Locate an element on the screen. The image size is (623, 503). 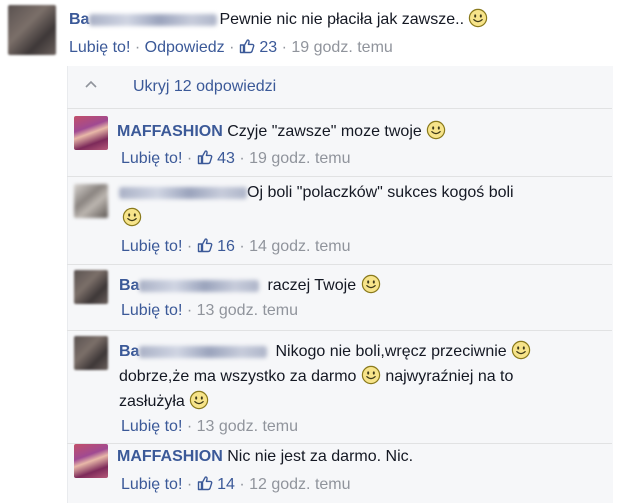
comment-text: najwyraźniej na to is located at coordinates (449, 376).